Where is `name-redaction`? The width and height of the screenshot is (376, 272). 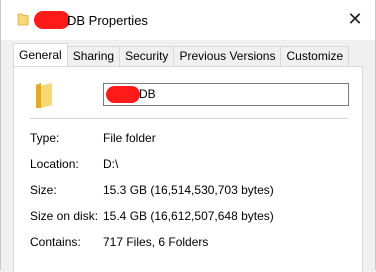 name-redaction is located at coordinates (123, 94).